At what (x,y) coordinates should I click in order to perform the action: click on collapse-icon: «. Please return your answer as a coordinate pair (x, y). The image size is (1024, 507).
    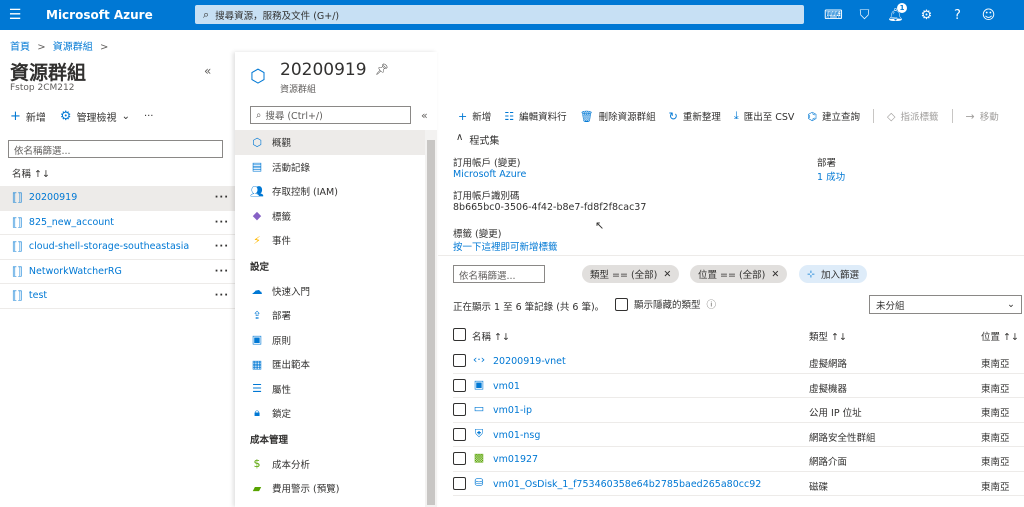
    Looking at the image, I should click on (207, 71).